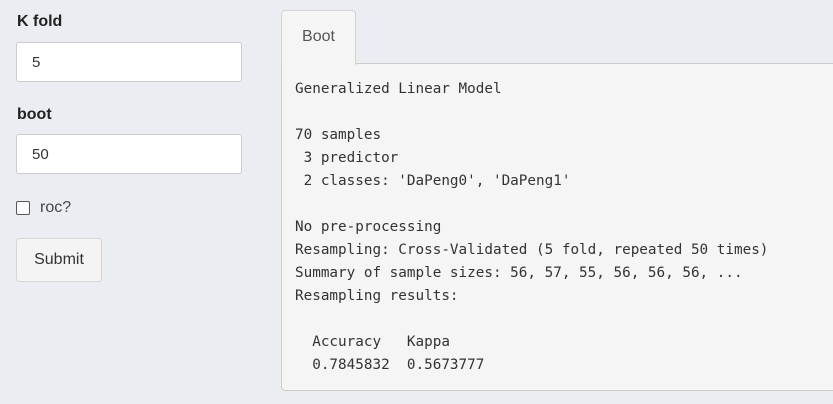 Image resolution: width=833 pixels, height=404 pixels. What do you see at coordinates (34, 114) in the screenshot?
I see `boot-label: boot` at bounding box center [34, 114].